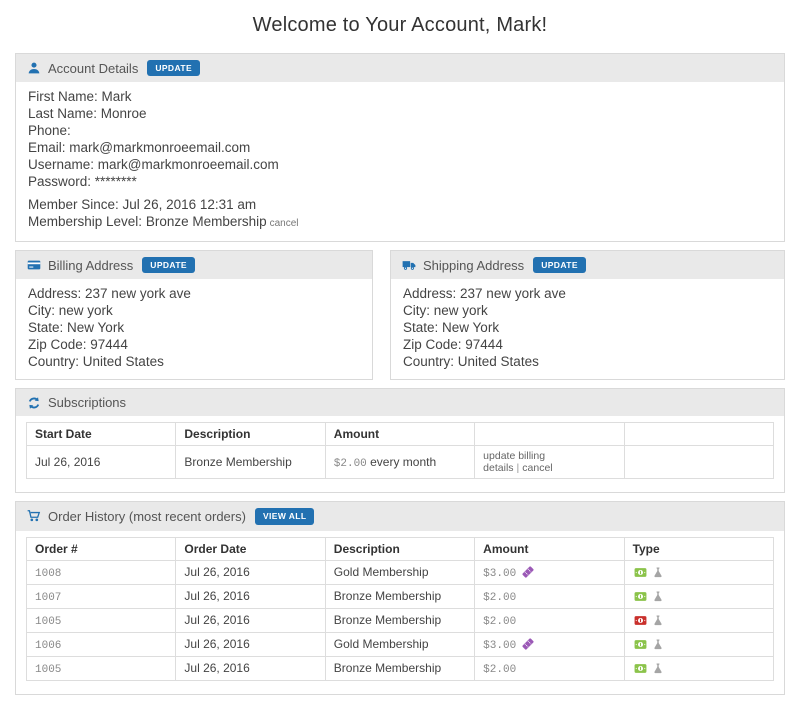 Image resolution: width=800 pixels, height=711 pixels. I want to click on order-number: 1007, so click(101, 596).